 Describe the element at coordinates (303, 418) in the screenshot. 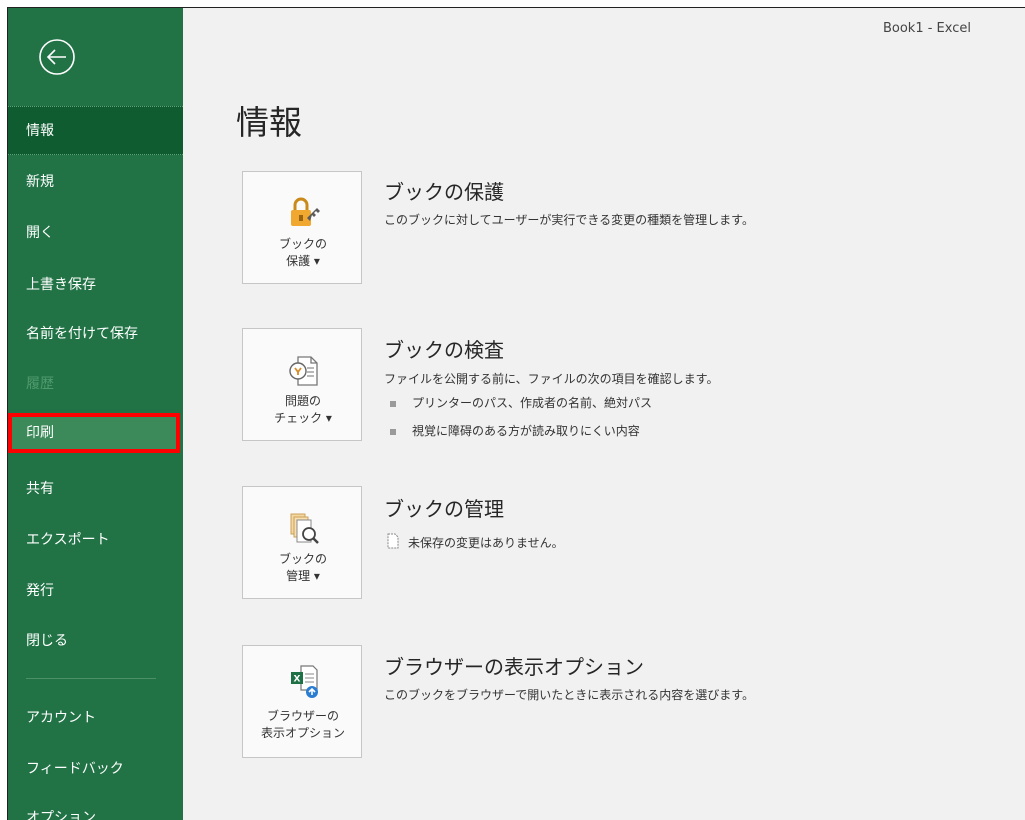

I see `button-label-line2: チェック ▾` at that location.